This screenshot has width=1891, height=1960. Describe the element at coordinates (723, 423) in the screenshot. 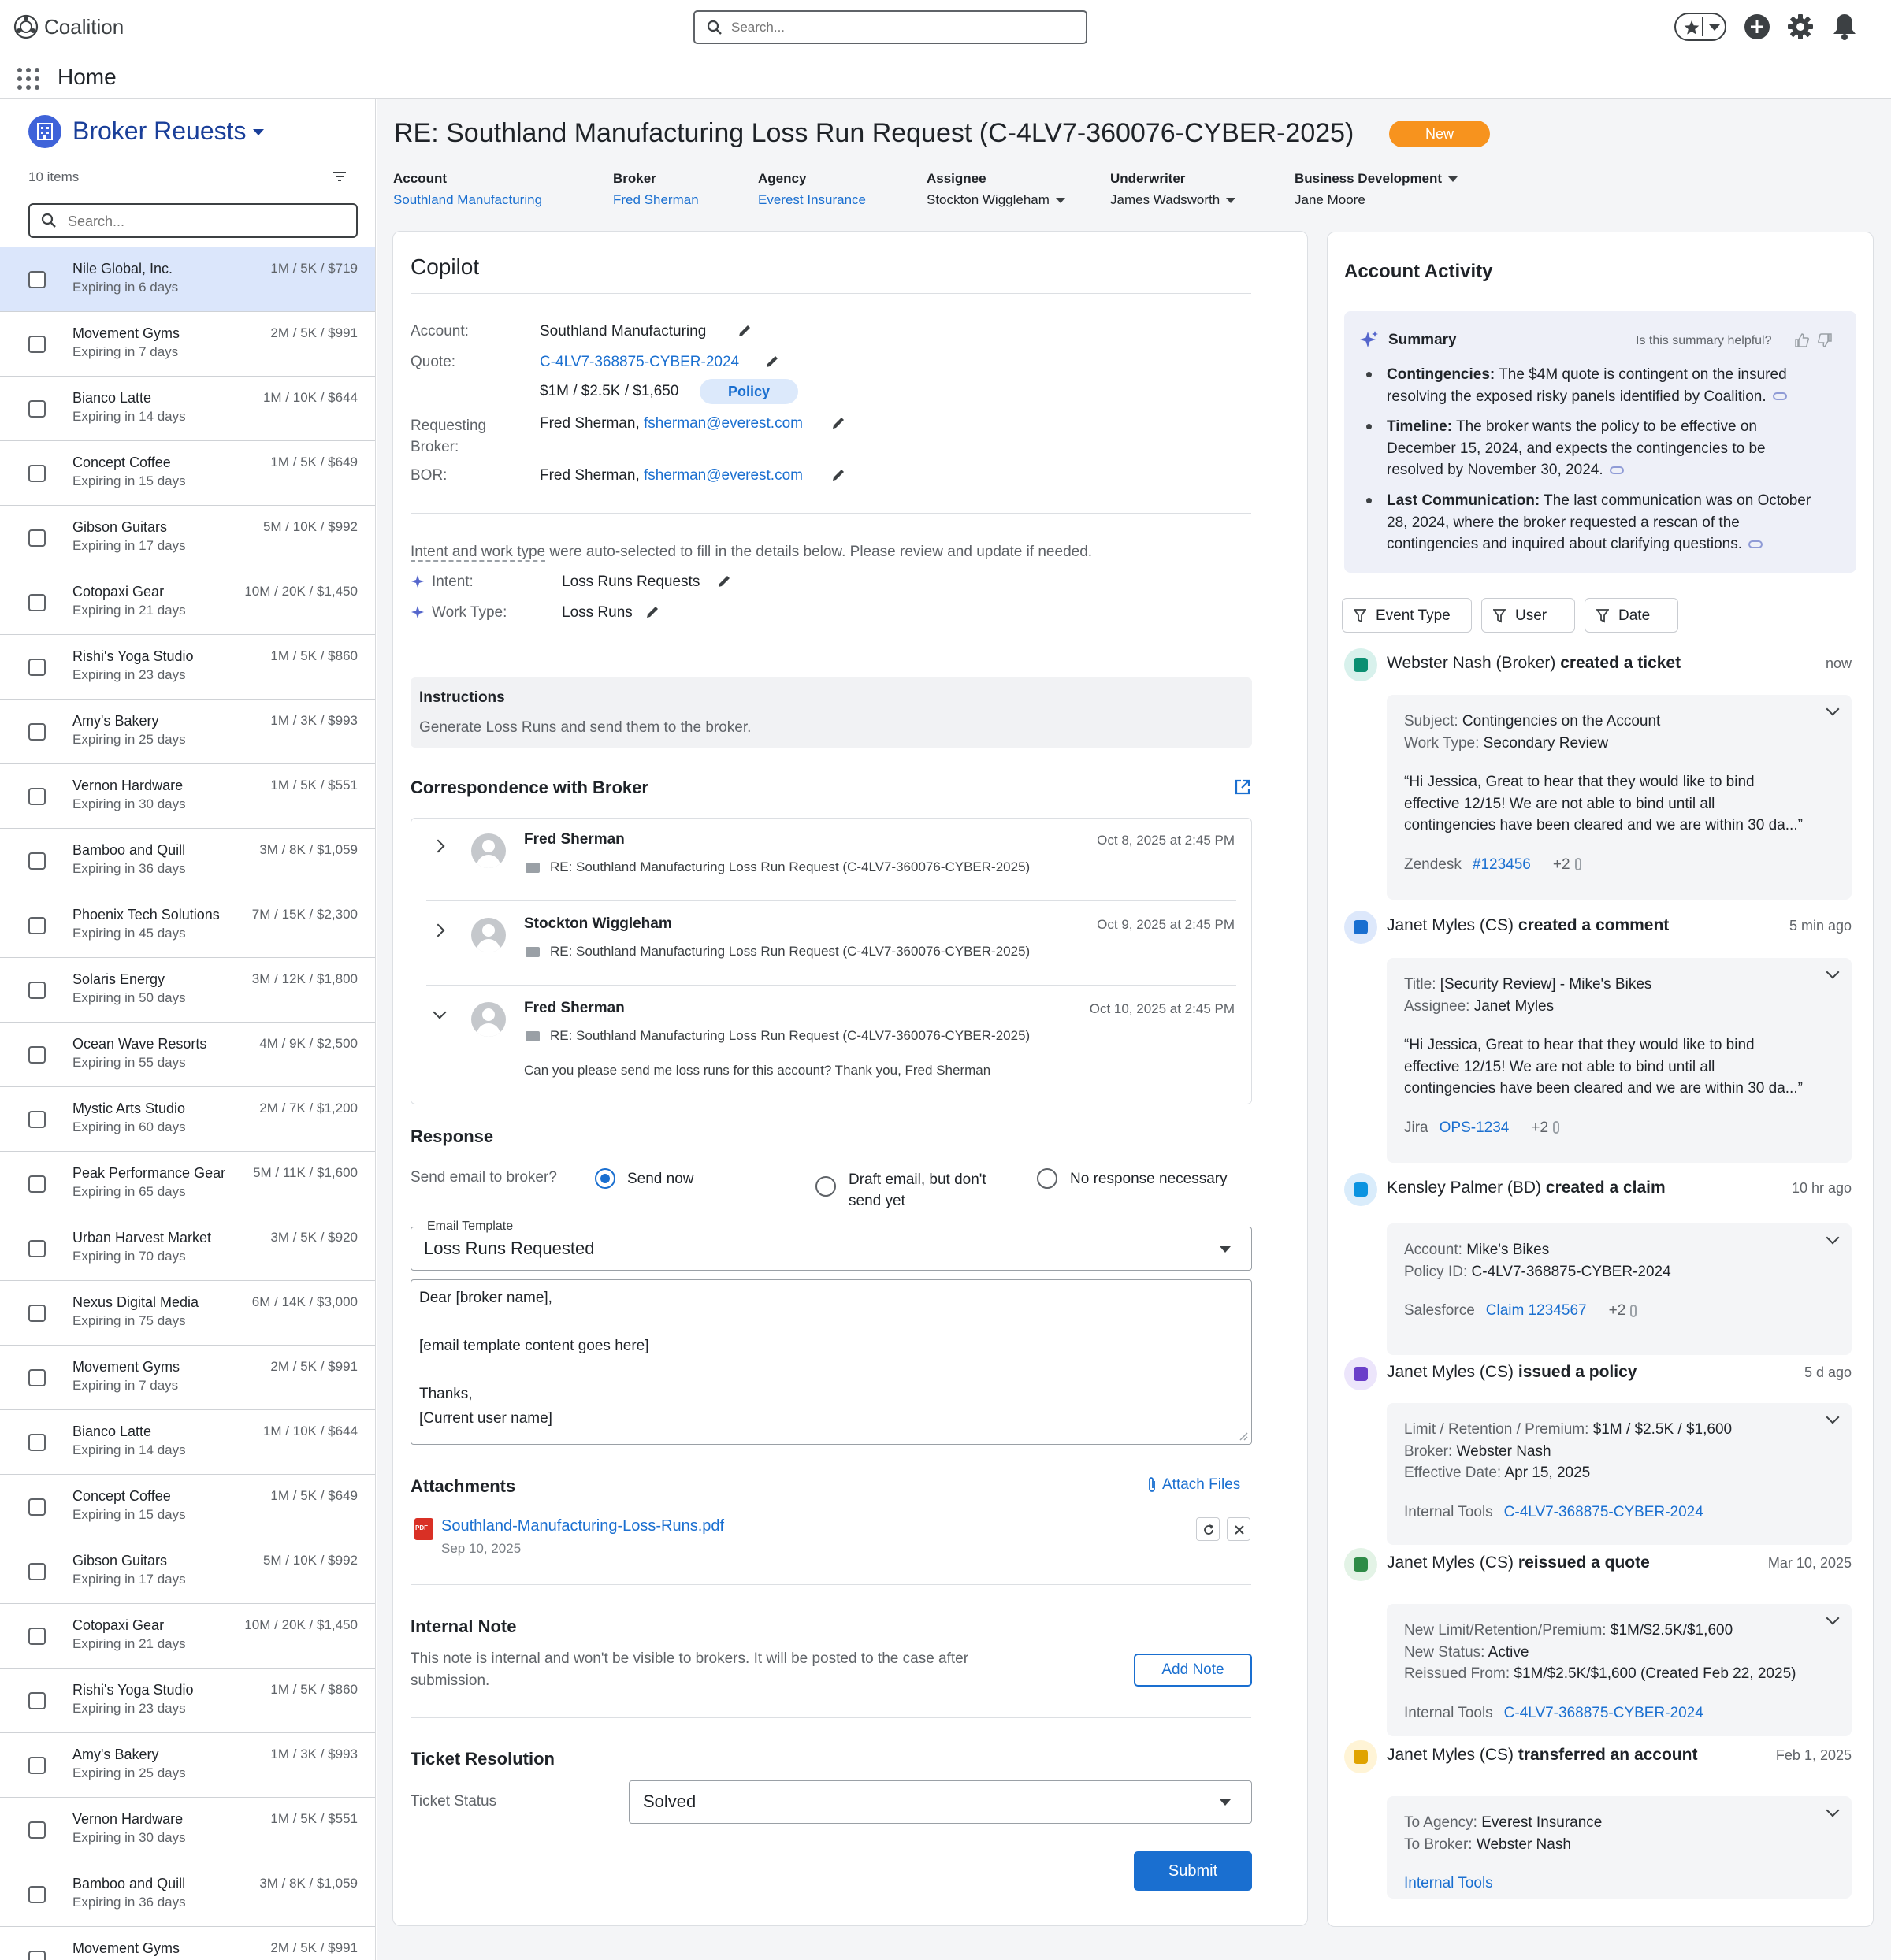

I see `broker-email-link: fsherman@everest.com` at that location.